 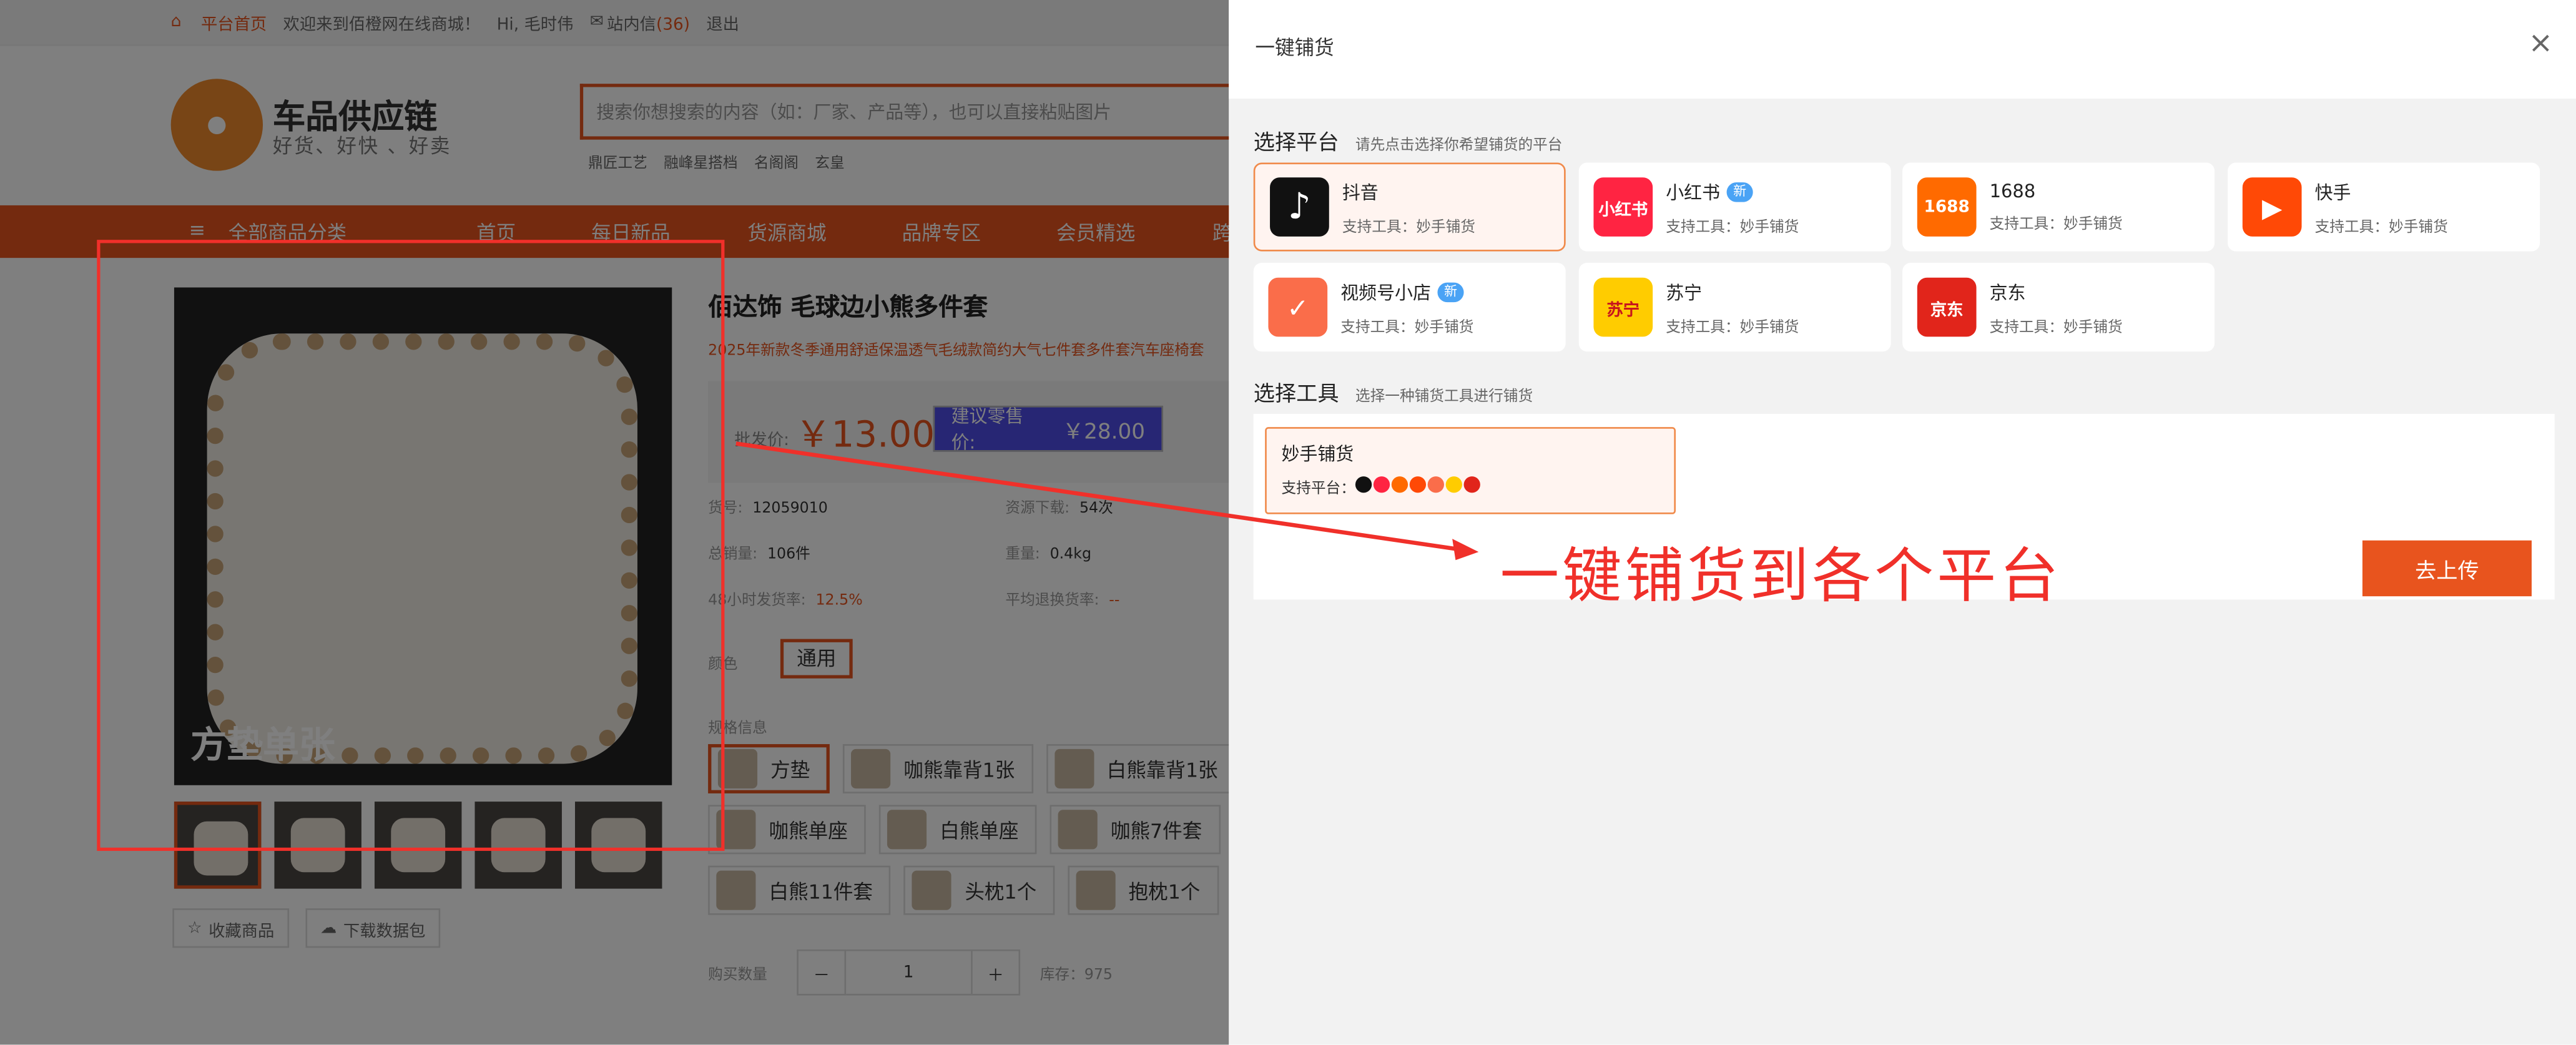 What do you see at coordinates (1100, 496) in the screenshot?
I see `arrow-line` at bounding box center [1100, 496].